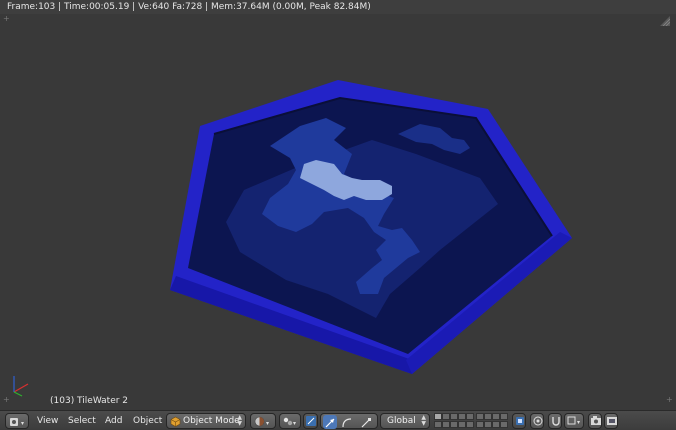 The height and width of the screenshot is (430, 676). I want to click on translate-icon, so click(330, 423).